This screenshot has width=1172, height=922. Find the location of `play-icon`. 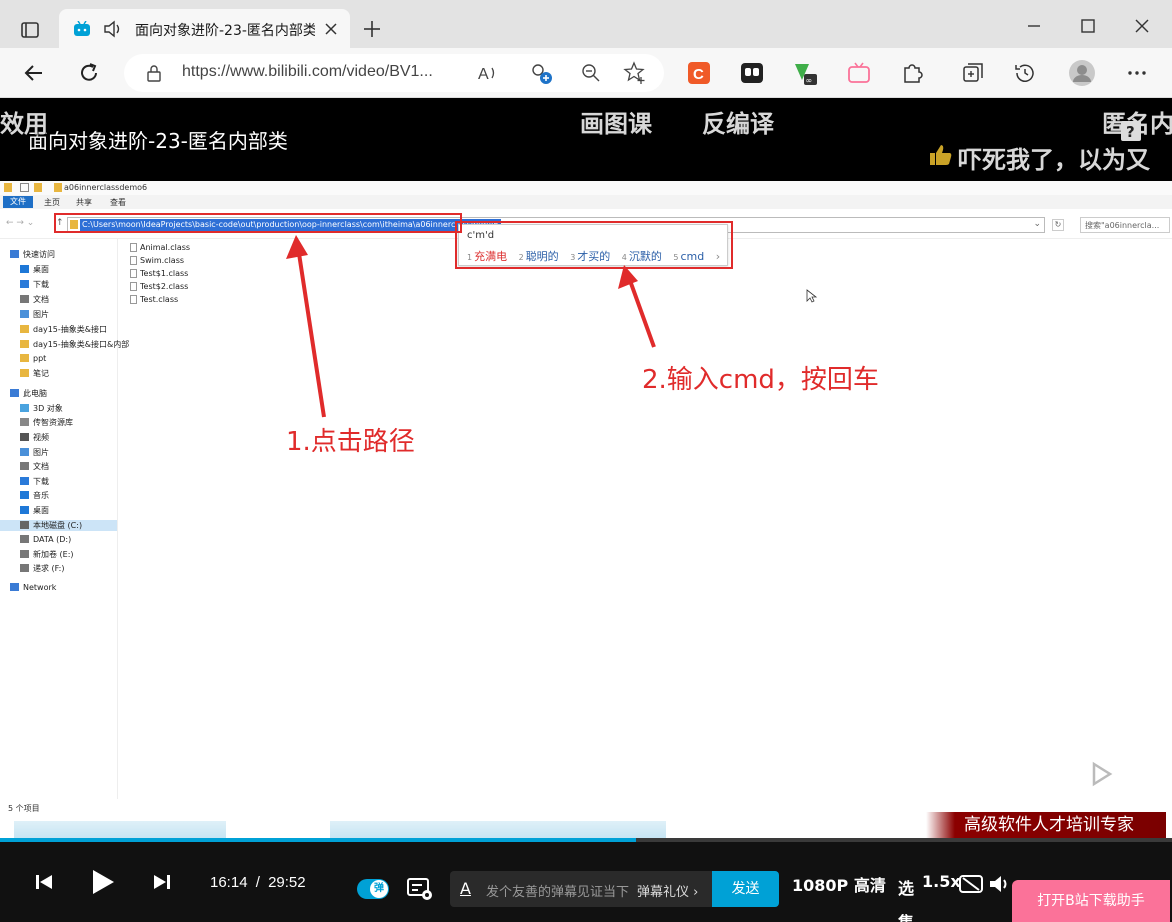

play-icon is located at coordinates (103, 882).